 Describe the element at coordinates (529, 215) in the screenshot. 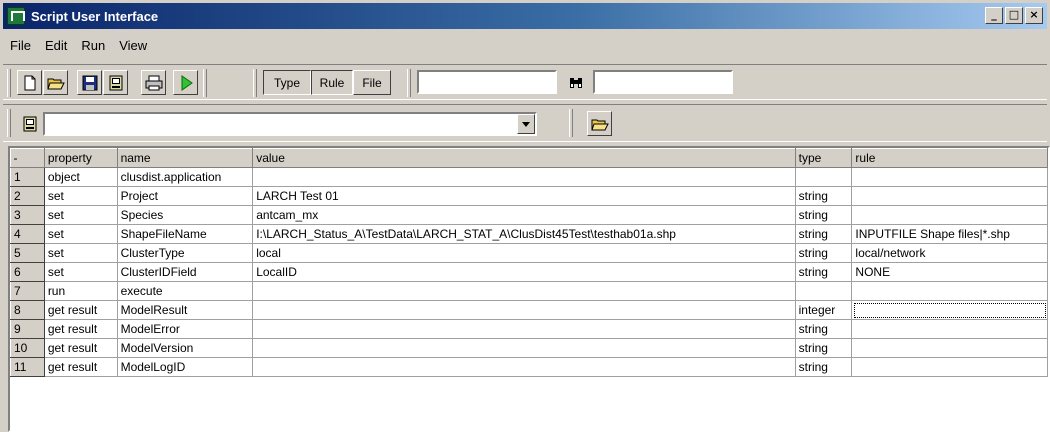

I see `table-row: 3 set Species antcam_mx string` at that location.